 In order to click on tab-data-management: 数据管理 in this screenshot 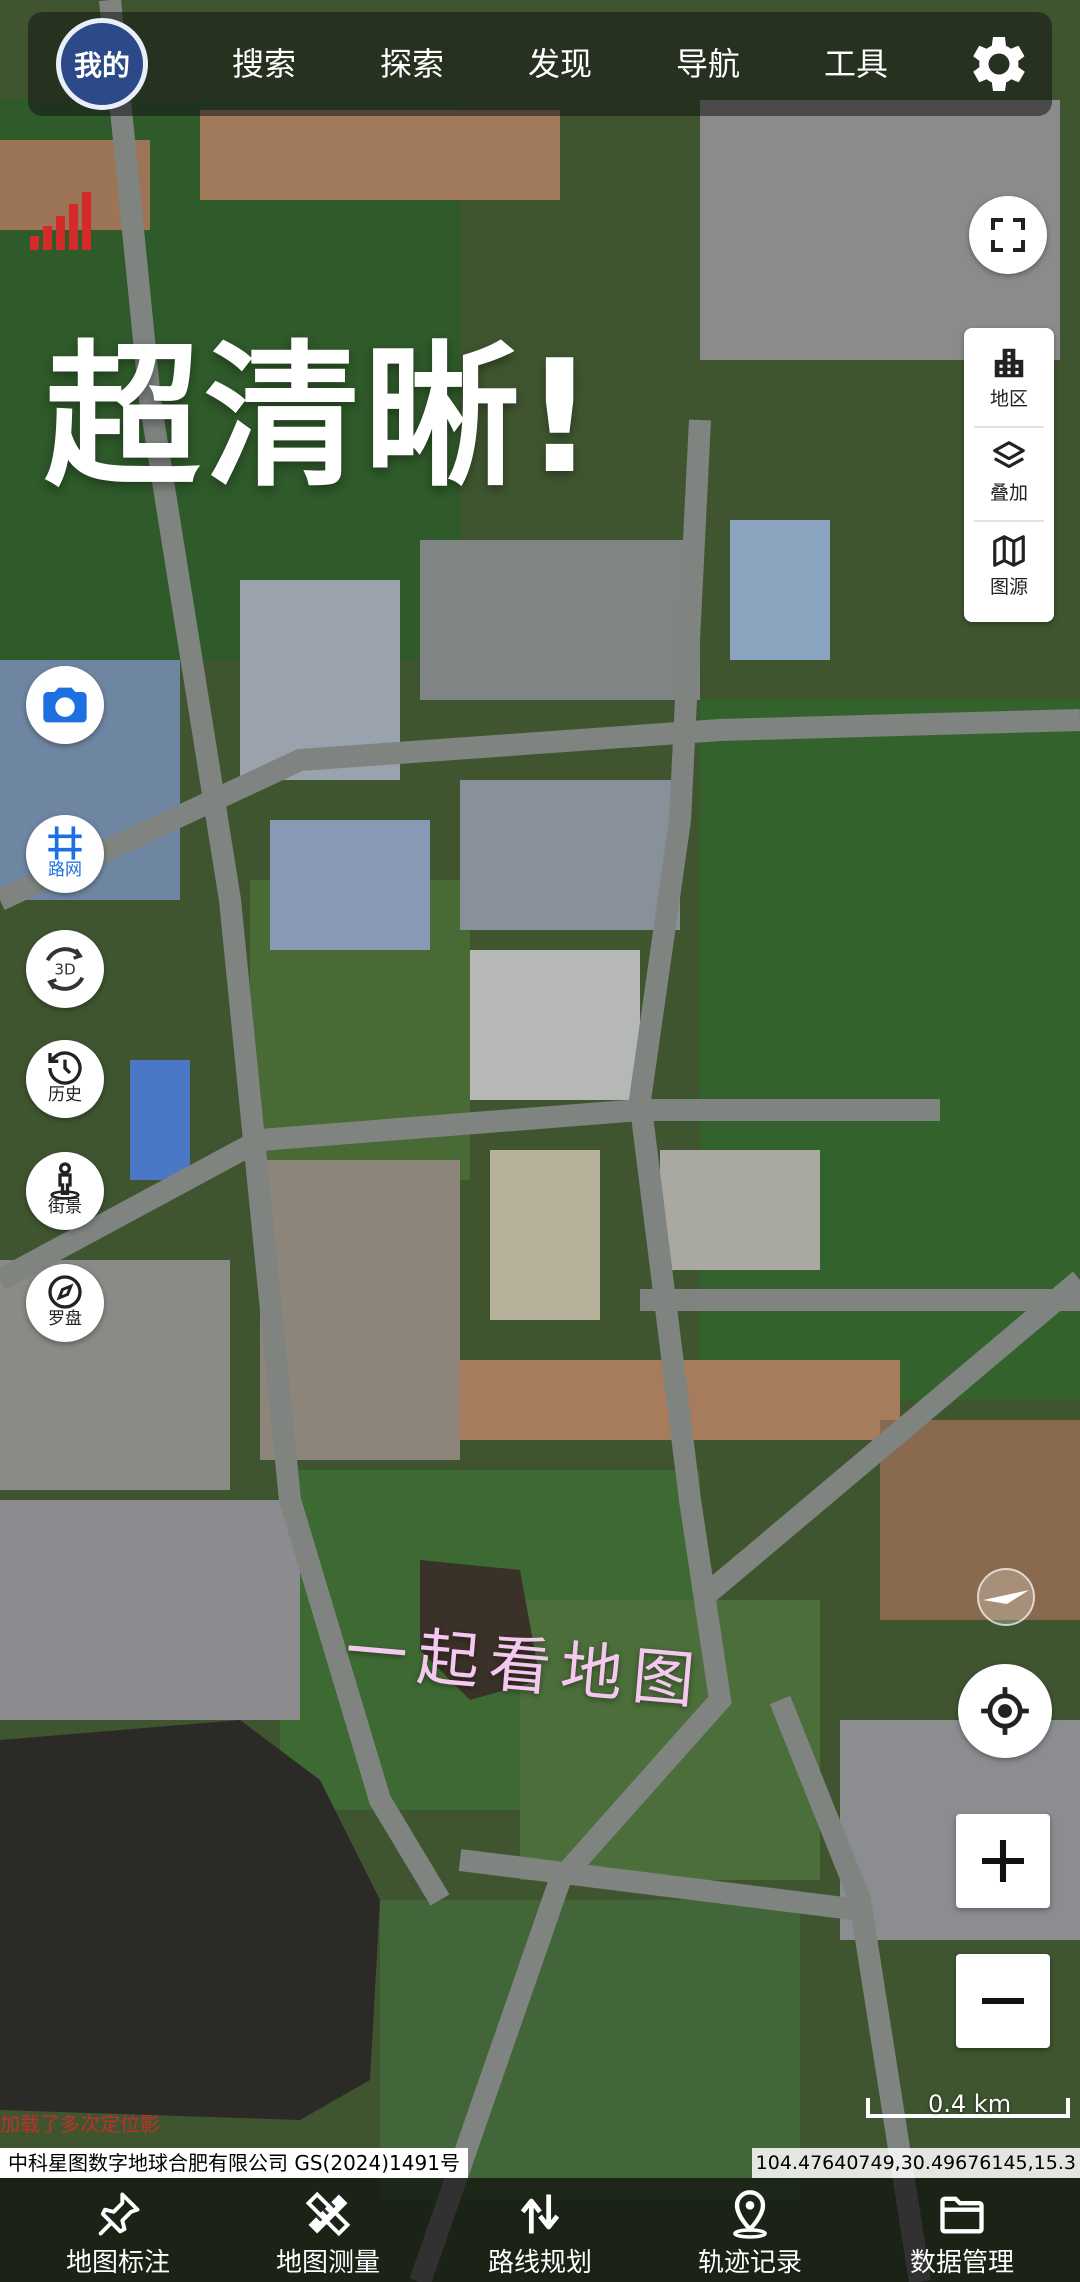, I will do `click(962, 2230)`.